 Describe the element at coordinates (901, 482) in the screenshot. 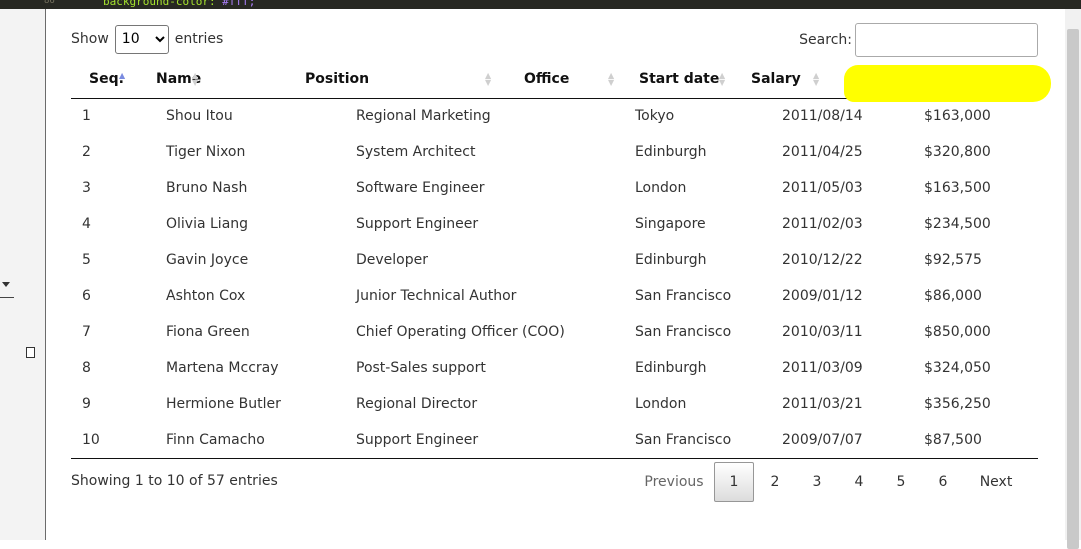

I see `page-button-5: 5` at that location.